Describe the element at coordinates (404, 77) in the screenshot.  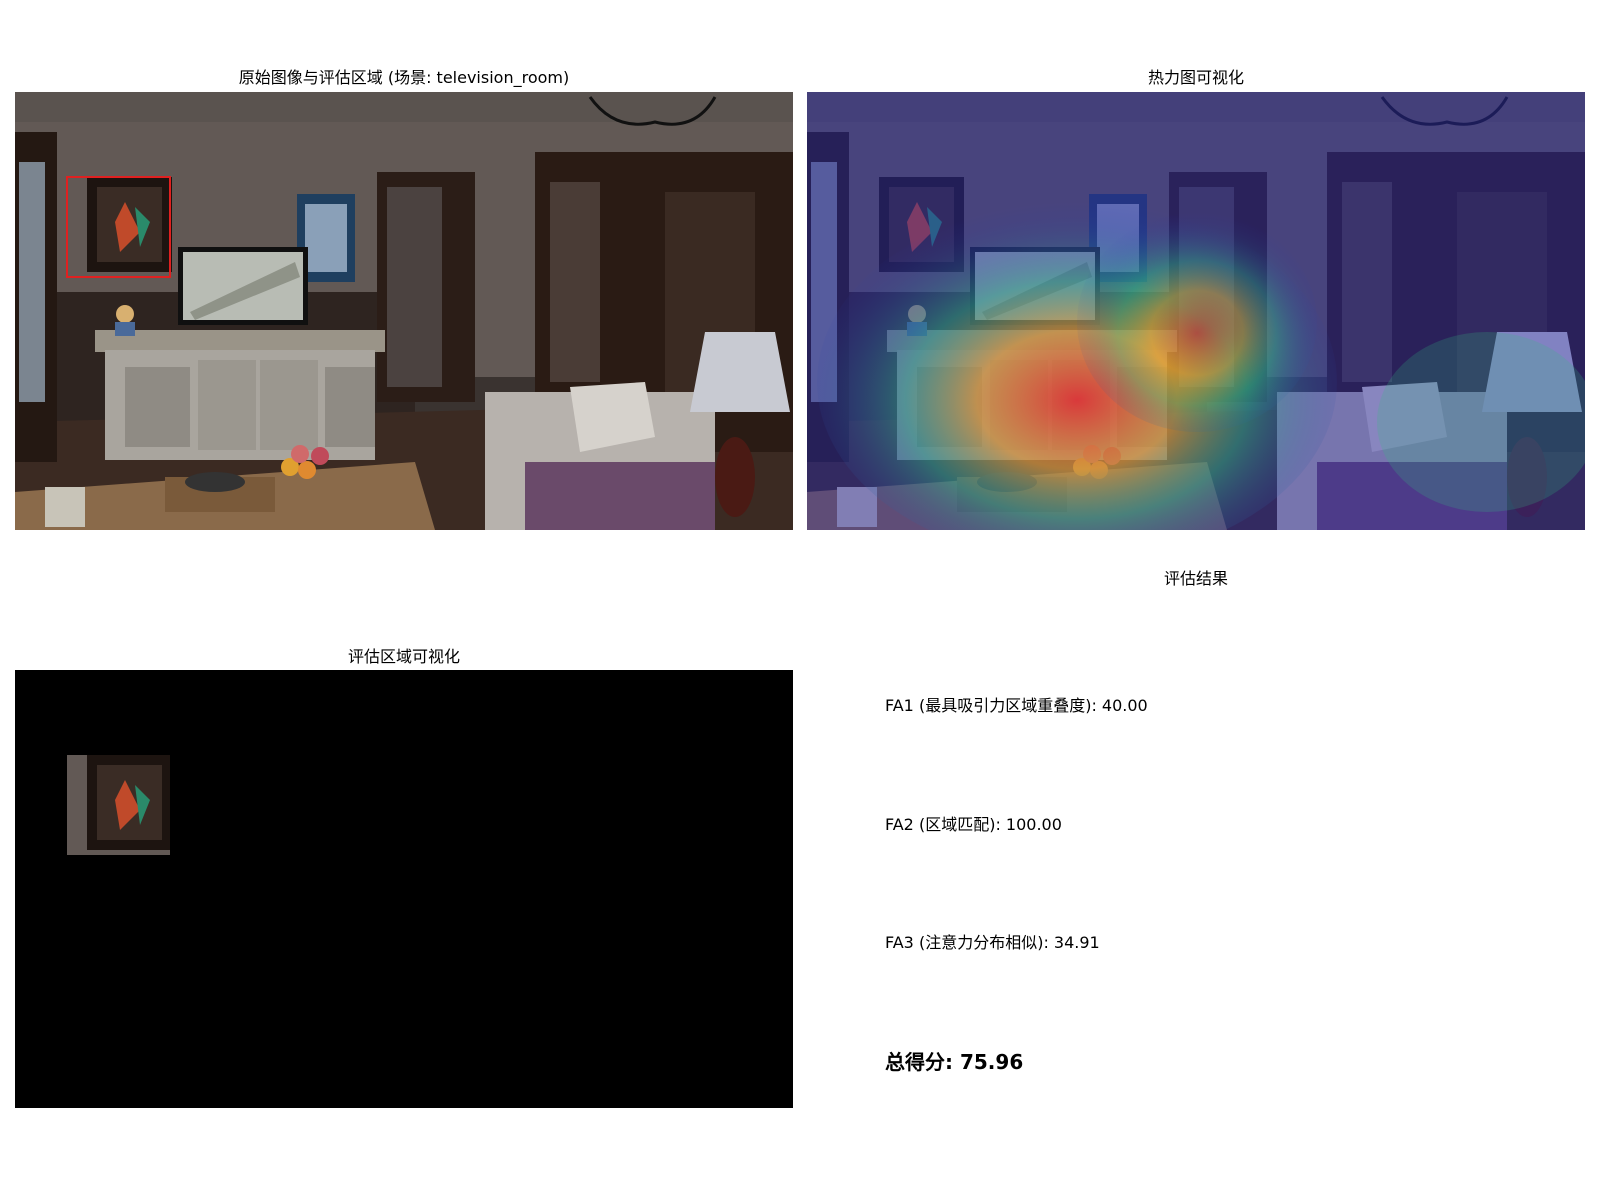
I see `original-image-title: 原始图像与评估区域 (场景: television_room)` at that location.